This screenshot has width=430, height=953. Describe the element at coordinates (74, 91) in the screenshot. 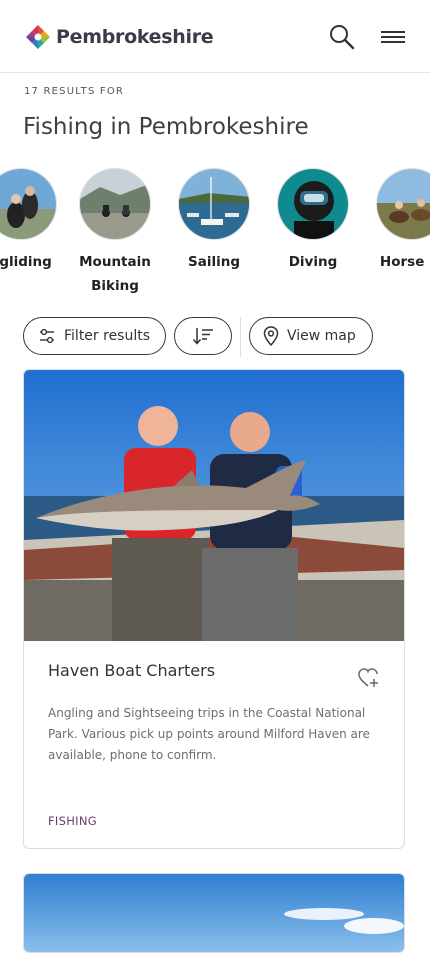

I see `results-count: 17 RESULTS FOR` at that location.